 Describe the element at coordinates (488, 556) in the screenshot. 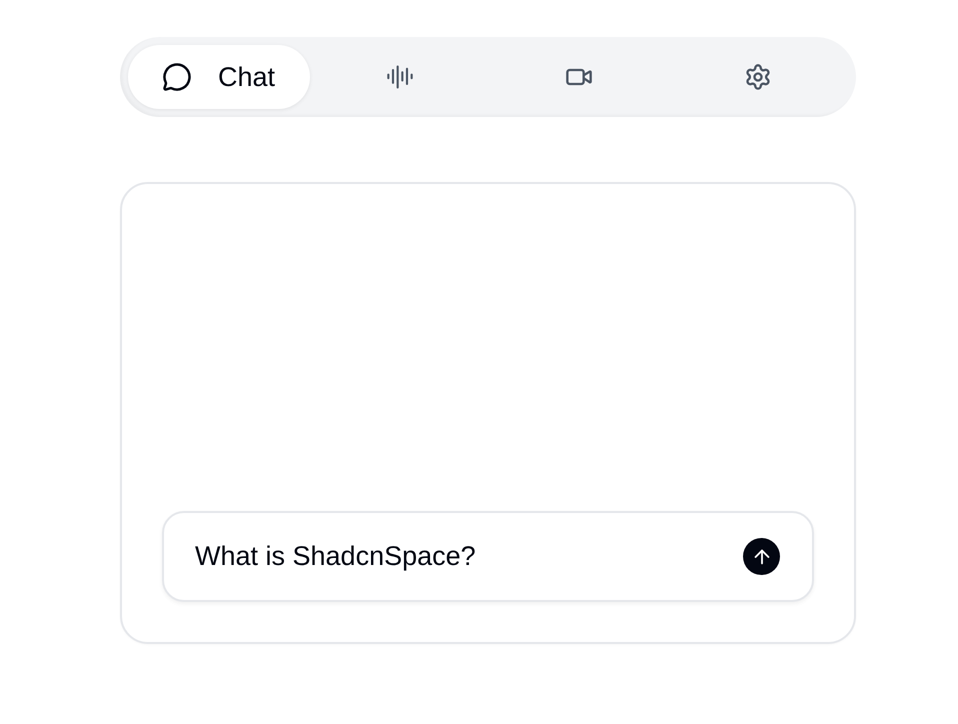

I see `message-input: What is ShadcnSpace?` at that location.